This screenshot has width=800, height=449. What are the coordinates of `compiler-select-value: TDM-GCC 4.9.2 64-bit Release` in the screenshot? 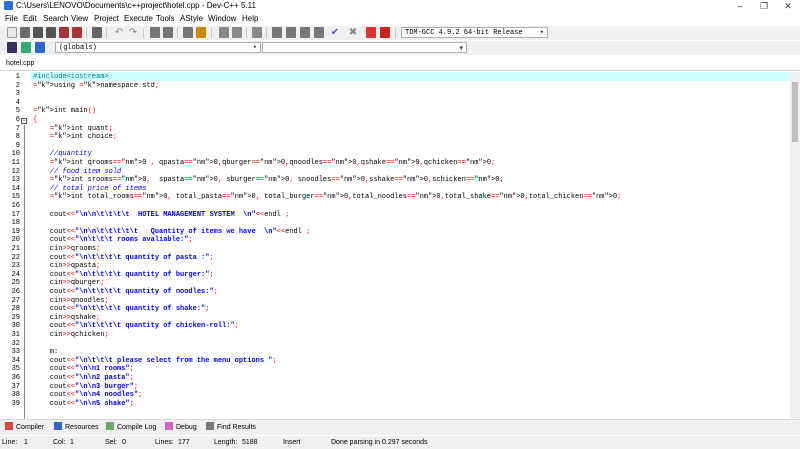 It's located at (464, 33).